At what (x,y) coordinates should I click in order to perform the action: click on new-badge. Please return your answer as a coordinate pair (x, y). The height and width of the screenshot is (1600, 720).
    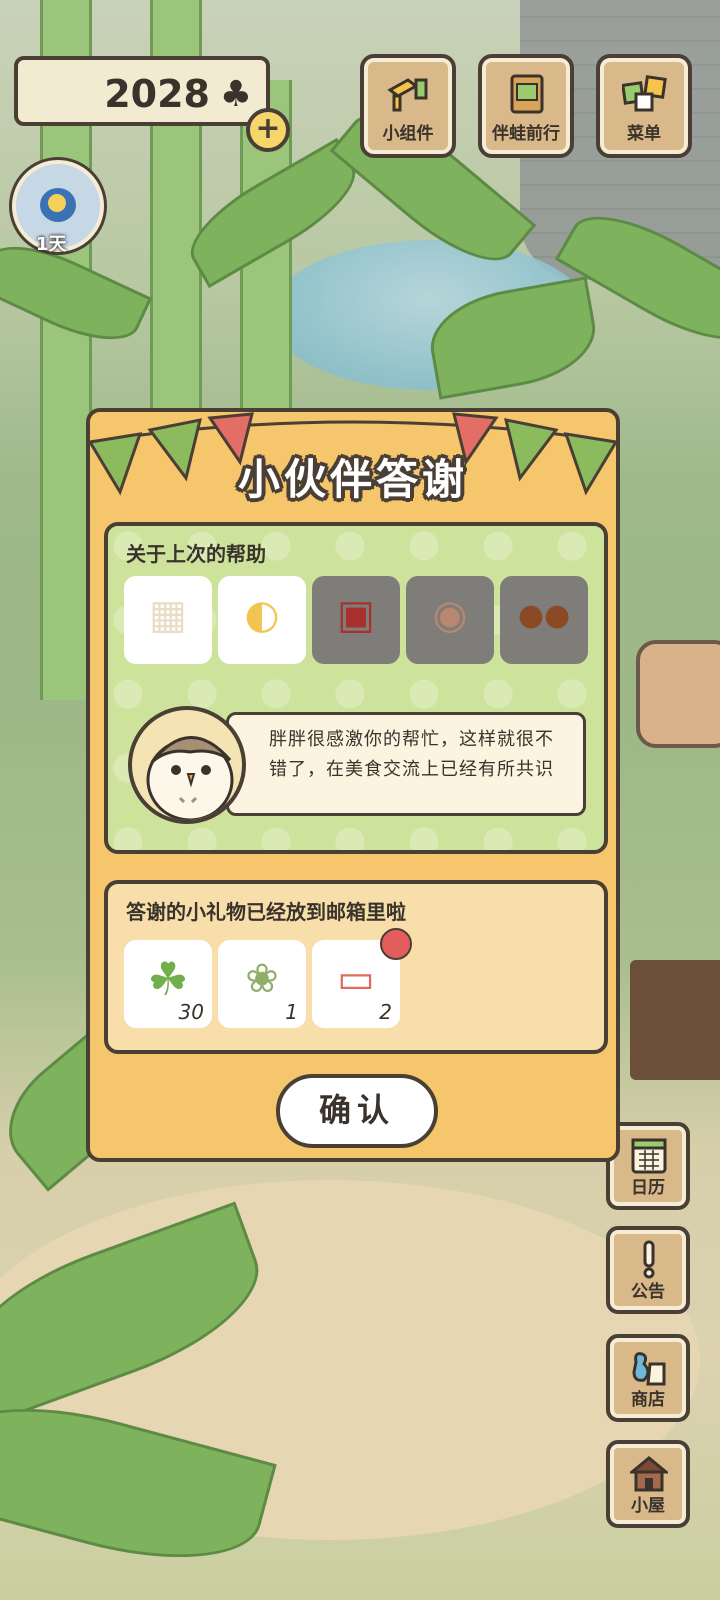
    Looking at the image, I should click on (396, 944).